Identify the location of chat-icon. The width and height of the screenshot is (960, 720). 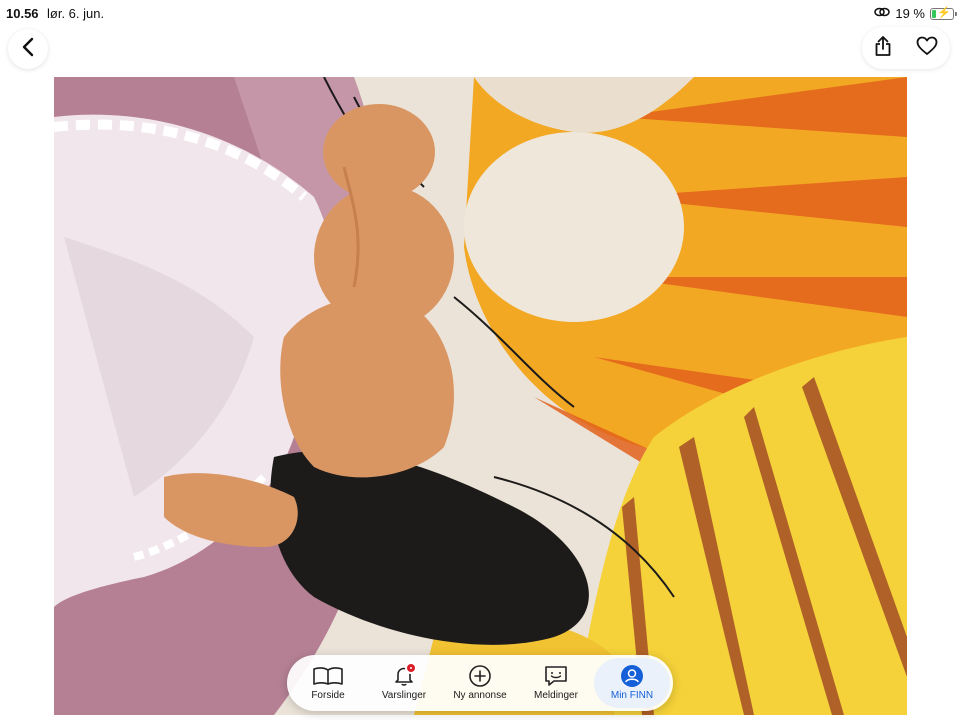
(556, 676).